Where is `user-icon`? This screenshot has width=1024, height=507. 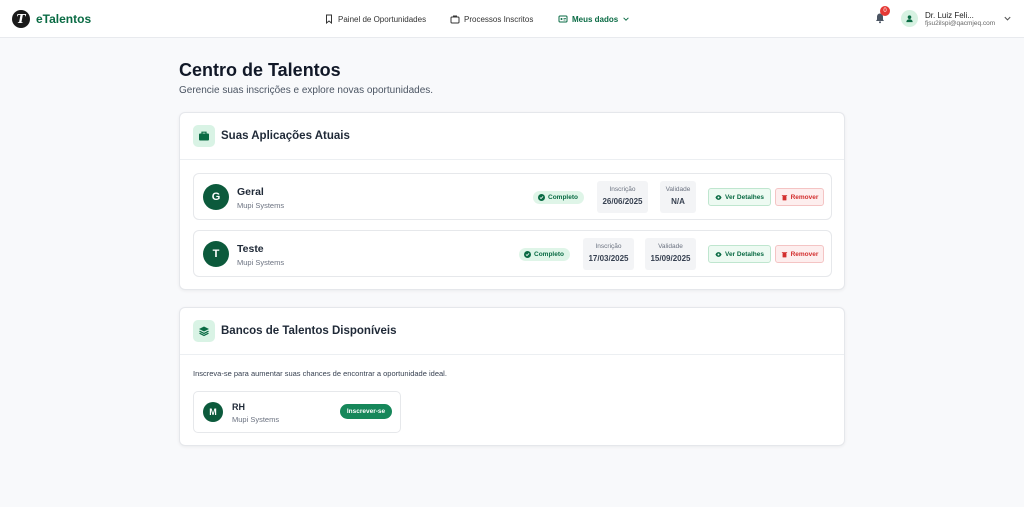
user-icon is located at coordinates (909, 19).